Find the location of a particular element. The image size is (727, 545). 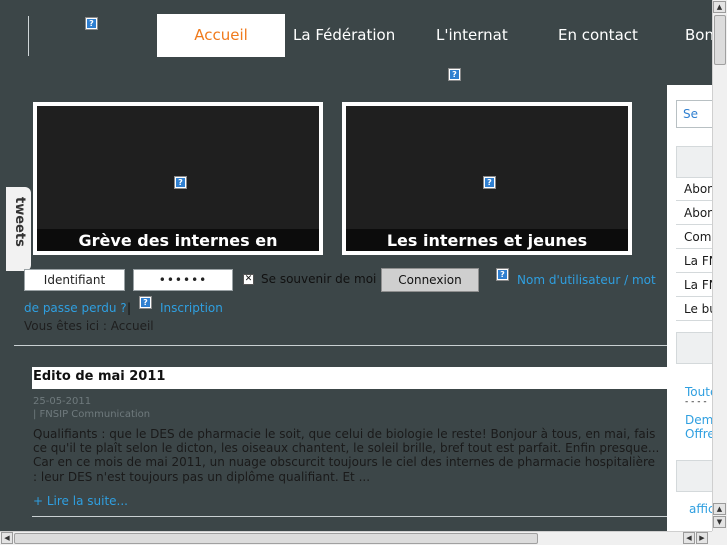

sidebar-link: affic is located at coordinates (700, 509).